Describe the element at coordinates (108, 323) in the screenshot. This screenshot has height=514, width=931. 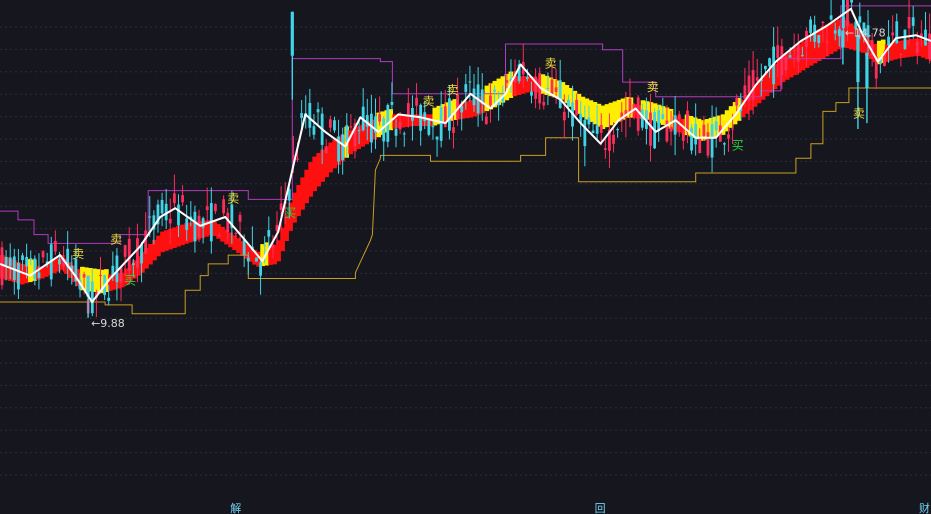
I see `low-price-label: ←9.88` at that location.